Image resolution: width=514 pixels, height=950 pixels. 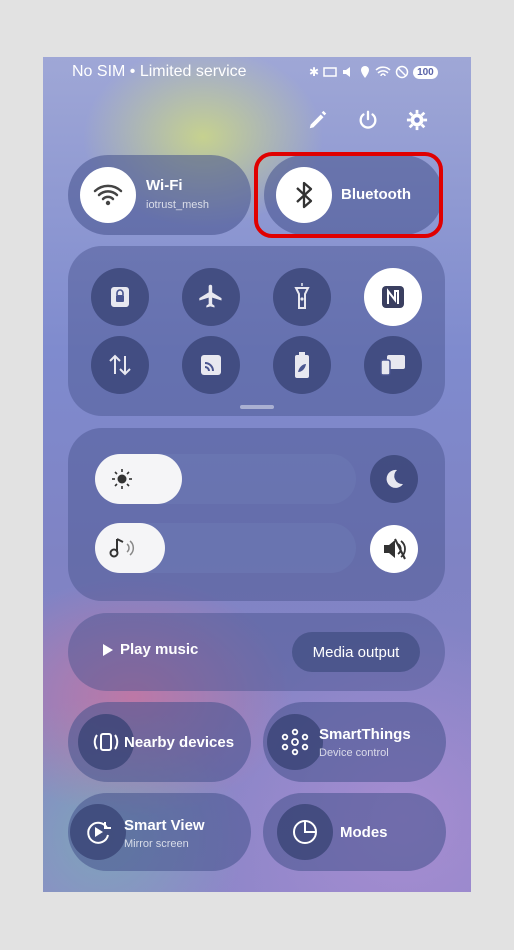 I want to click on modes-tile: Modes, so click(x=354, y=832).